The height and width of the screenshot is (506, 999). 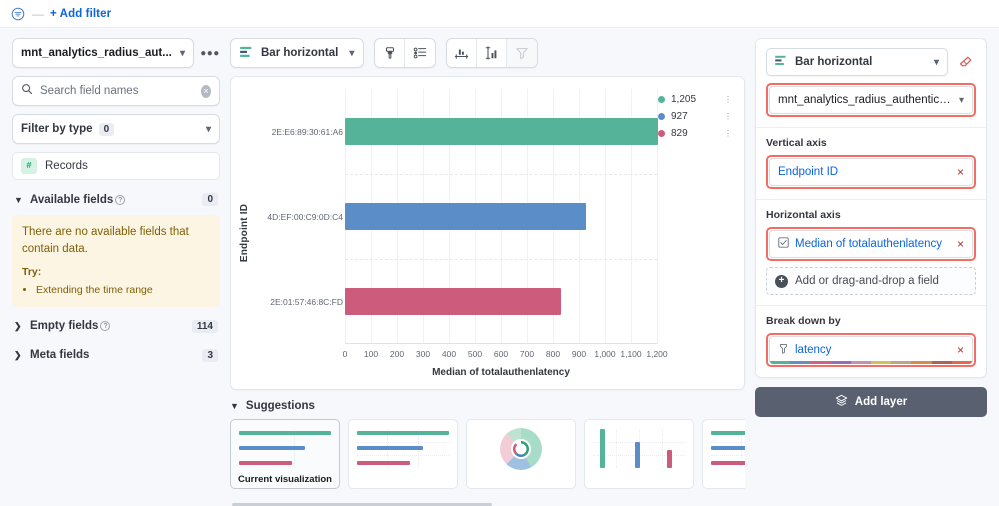 I want to click on dropzone-label: Add or drag-and-drop a field, so click(x=867, y=281).